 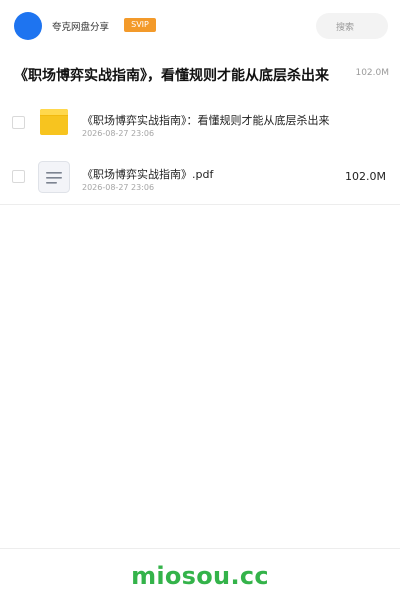 What do you see at coordinates (206, 120) in the screenshot?
I see `file-name: 《职场博弈实战指南》：看懂规则才能从底层杀出来` at bounding box center [206, 120].